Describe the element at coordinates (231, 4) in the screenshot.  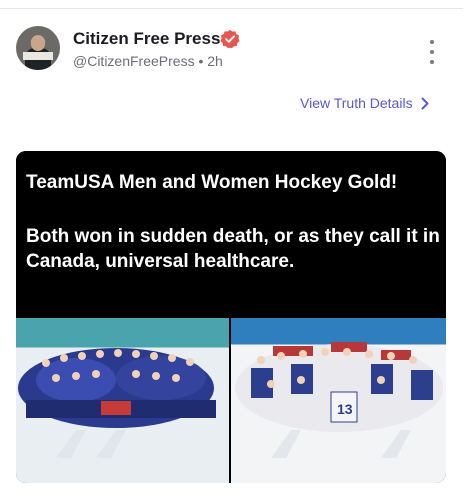
I see `top-divider` at that location.